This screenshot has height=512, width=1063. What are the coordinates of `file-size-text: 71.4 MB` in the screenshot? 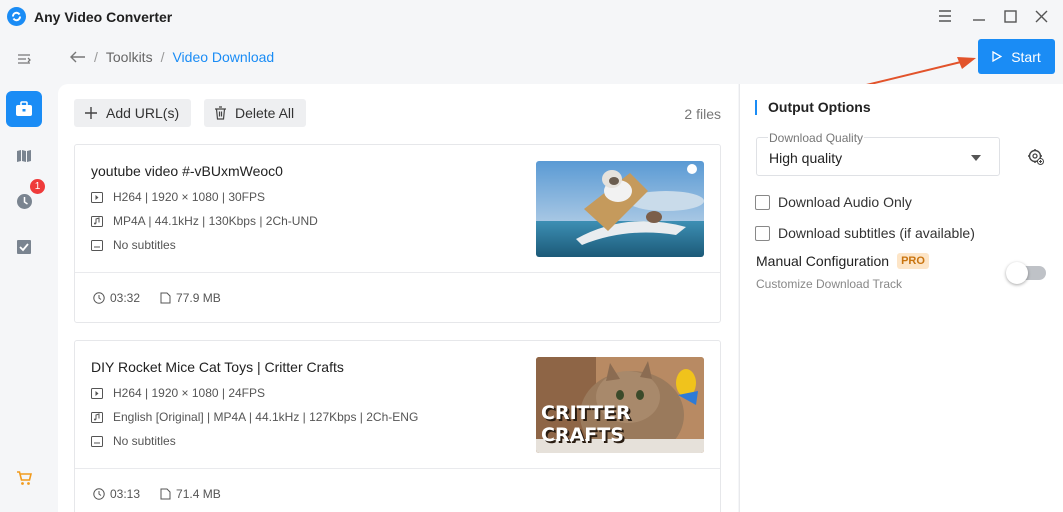 It's located at (198, 494).